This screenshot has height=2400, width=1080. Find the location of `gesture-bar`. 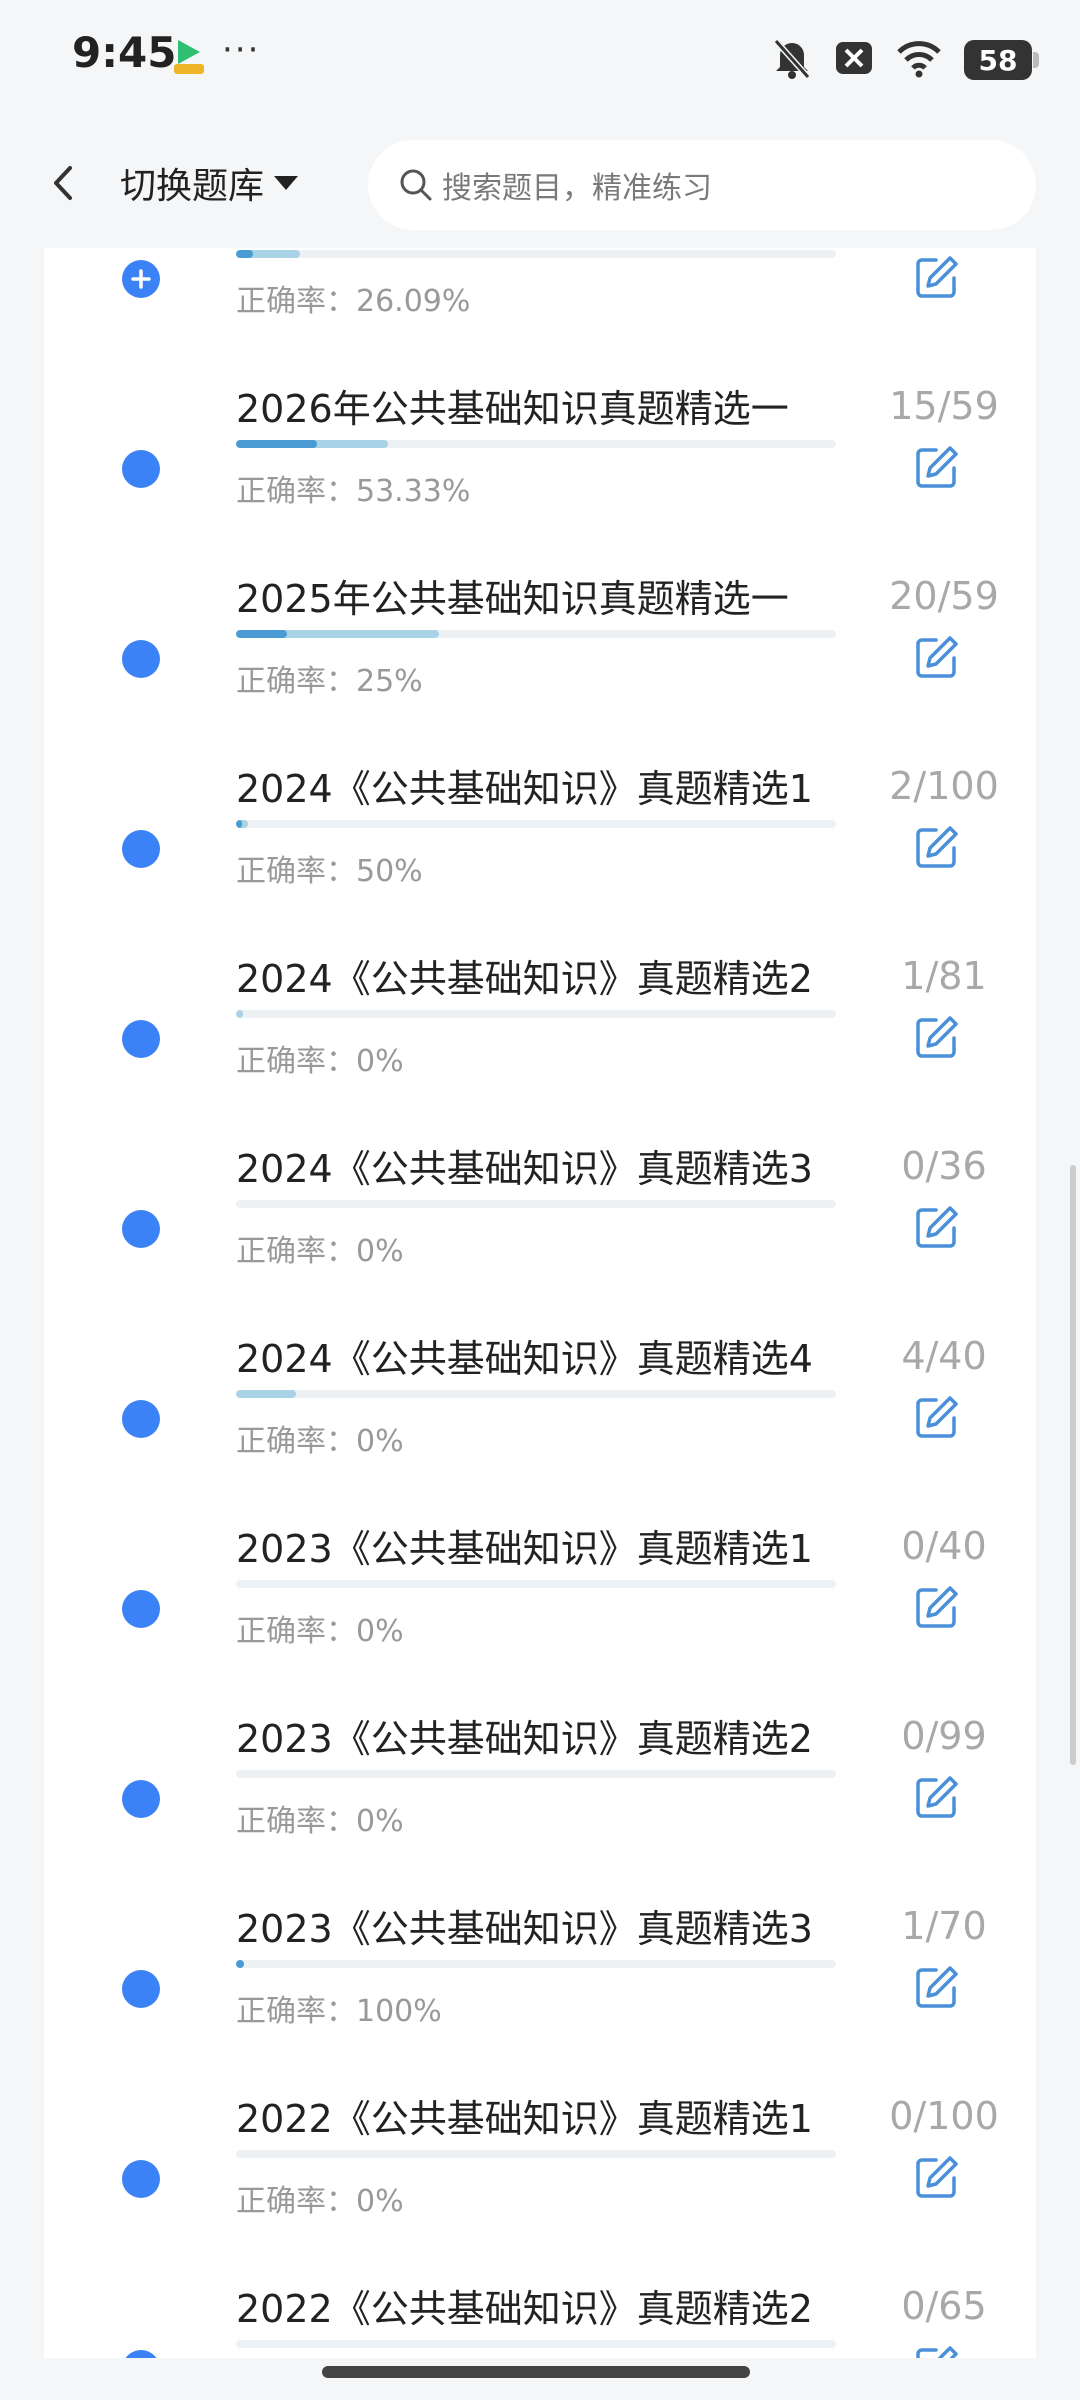

gesture-bar is located at coordinates (536, 2372).